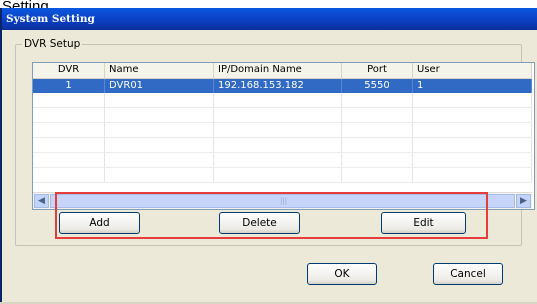 The height and width of the screenshot is (304, 537). I want to click on table-row: 1 DVR01 192.168.153.182 5550 1, so click(282, 86).